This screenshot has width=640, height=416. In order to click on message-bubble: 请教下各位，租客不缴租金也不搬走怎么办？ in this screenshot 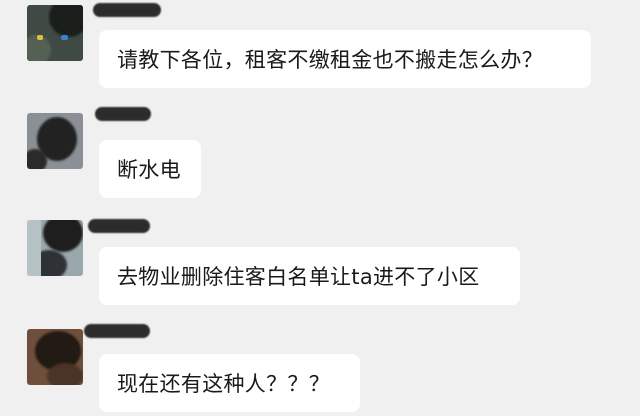, I will do `click(345, 59)`.